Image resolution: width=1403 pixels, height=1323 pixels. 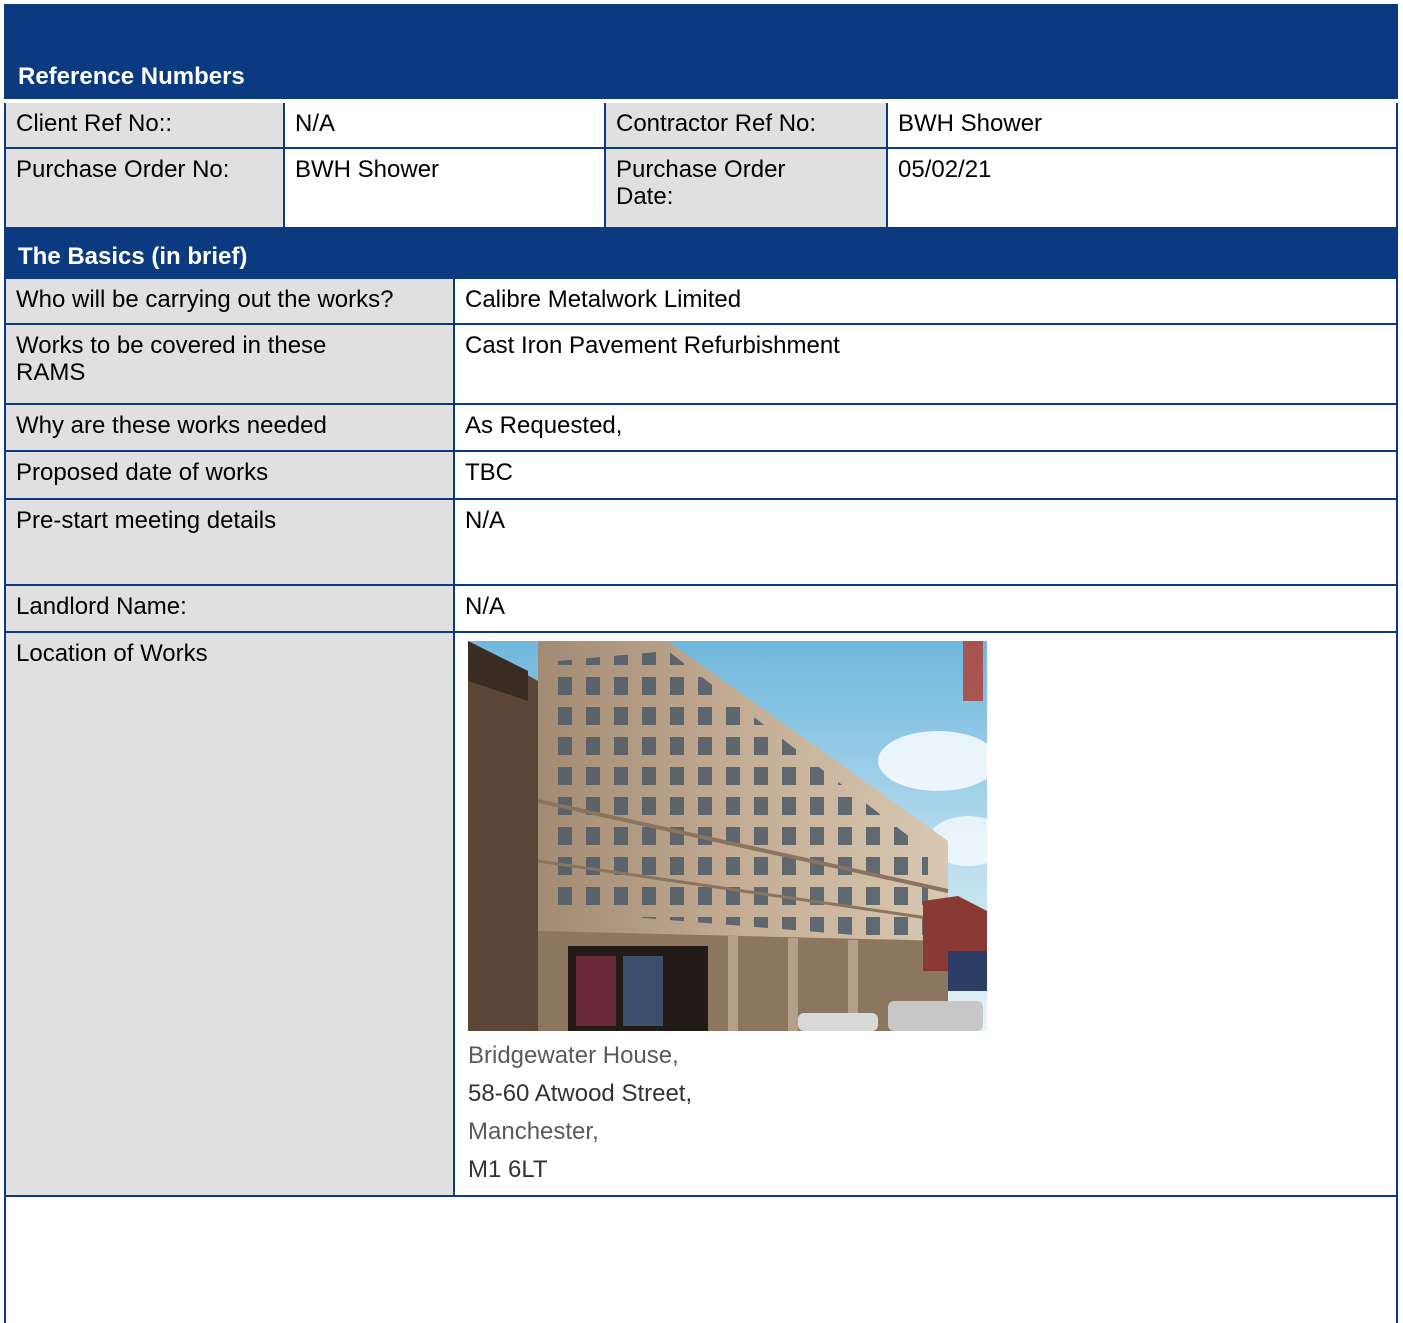 I want to click on basics-row-prestart: Pre-start meeting details N/A, so click(x=701, y=543).